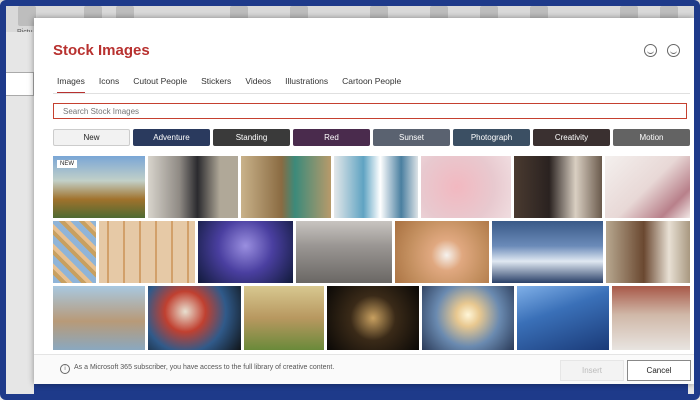 This screenshot has width=700, height=400. Describe the element at coordinates (171, 137) in the screenshot. I see `filter-chip-adventure: Adventure` at that location.